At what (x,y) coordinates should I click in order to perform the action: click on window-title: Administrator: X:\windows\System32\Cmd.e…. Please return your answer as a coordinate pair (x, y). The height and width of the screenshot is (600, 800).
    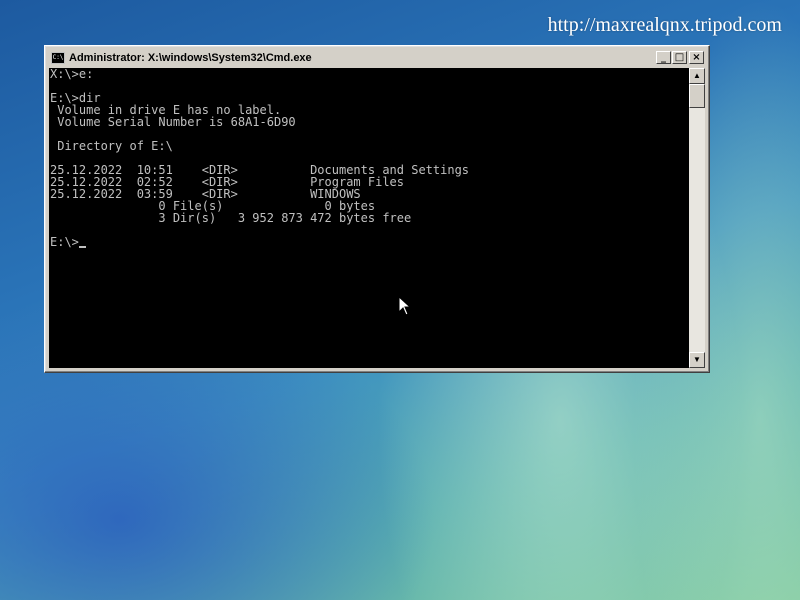
    Looking at the image, I should click on (190, 58).